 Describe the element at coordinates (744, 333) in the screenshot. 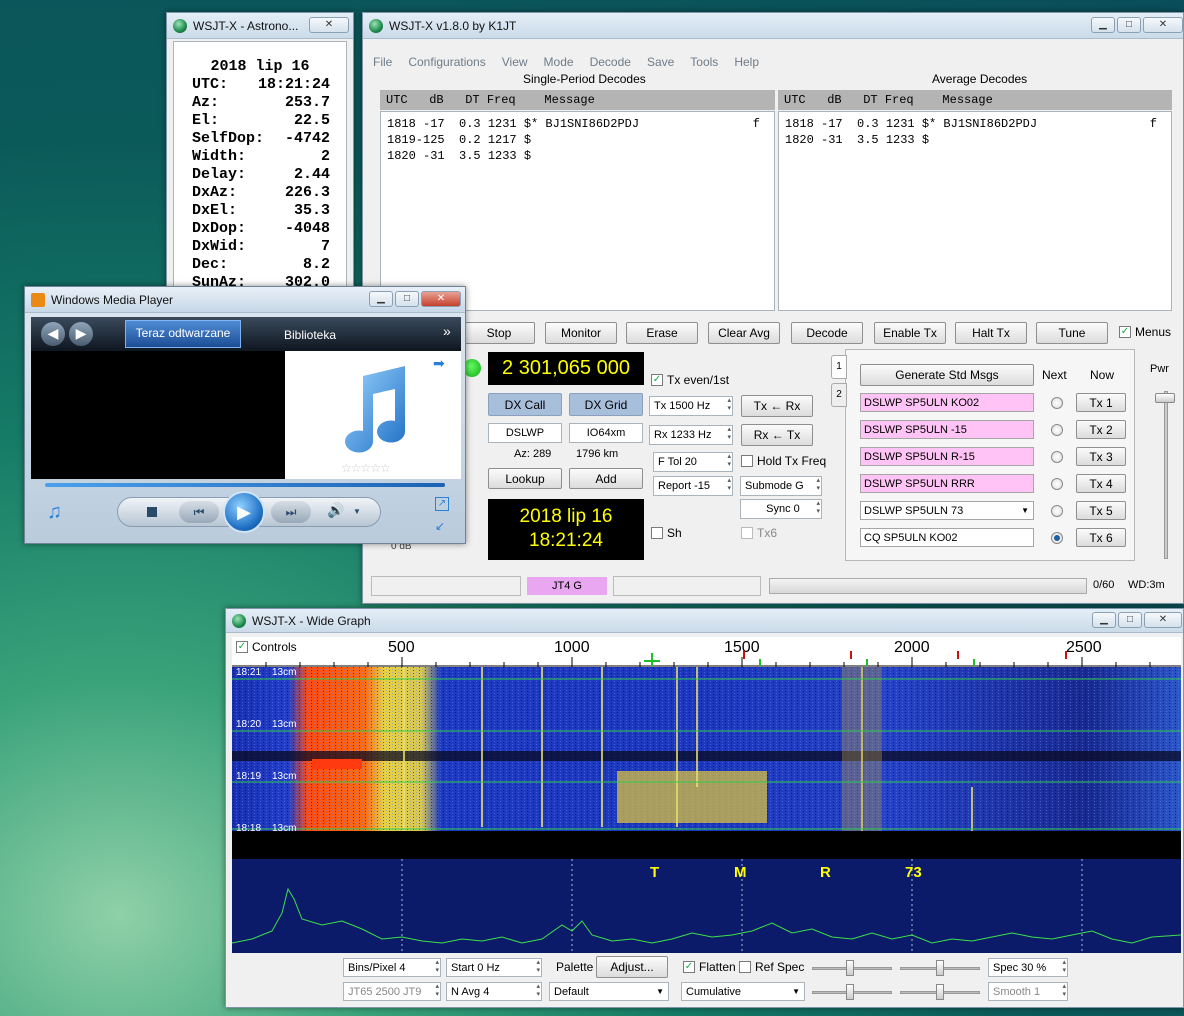

I see `clear-avg-button: Clear Avg` at that location.